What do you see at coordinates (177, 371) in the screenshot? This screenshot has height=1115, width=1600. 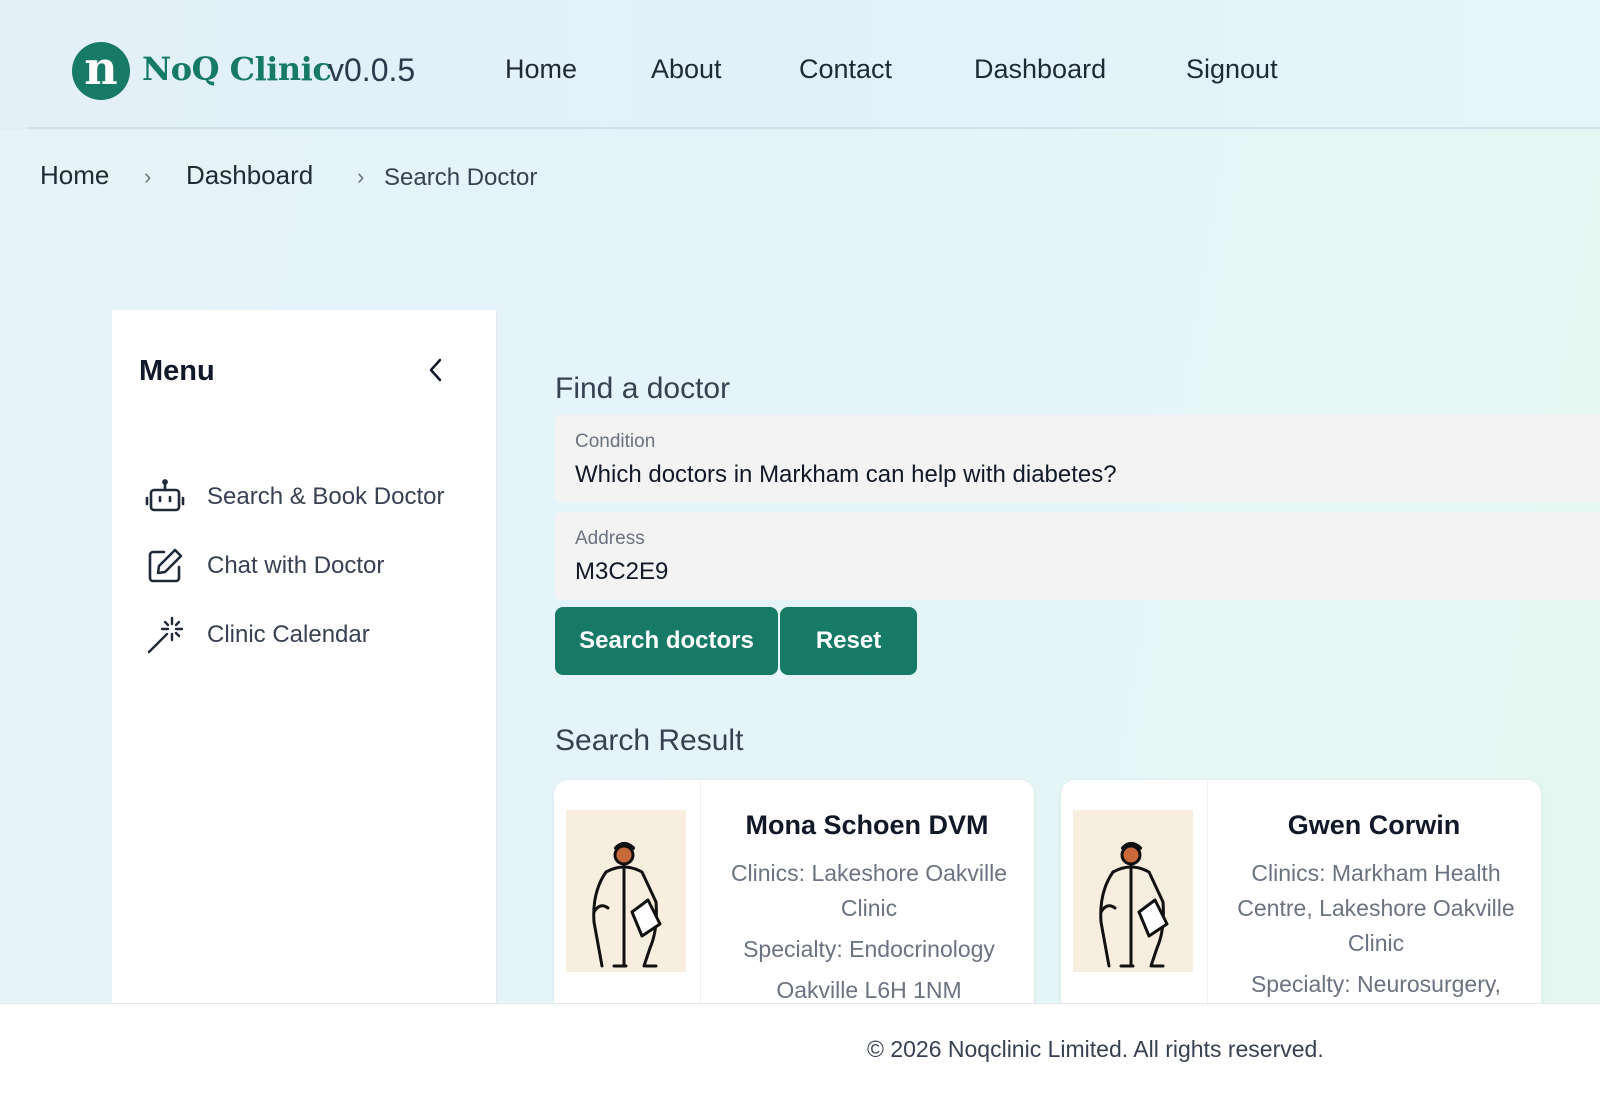 I see `menu-title: Menu` at bounding box center [177, 371].